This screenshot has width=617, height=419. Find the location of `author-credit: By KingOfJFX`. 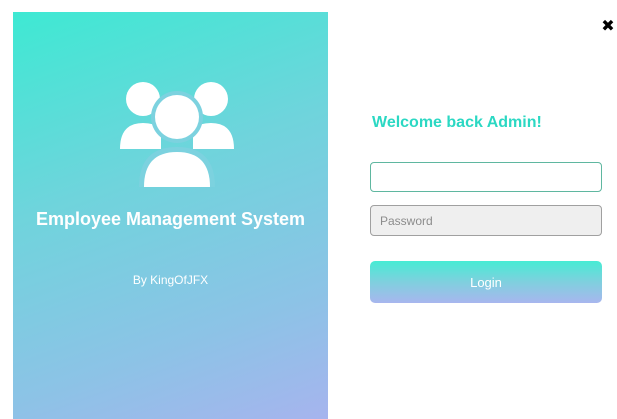

author-credit: By KingOfJFX is located at coordinates (170, 280).